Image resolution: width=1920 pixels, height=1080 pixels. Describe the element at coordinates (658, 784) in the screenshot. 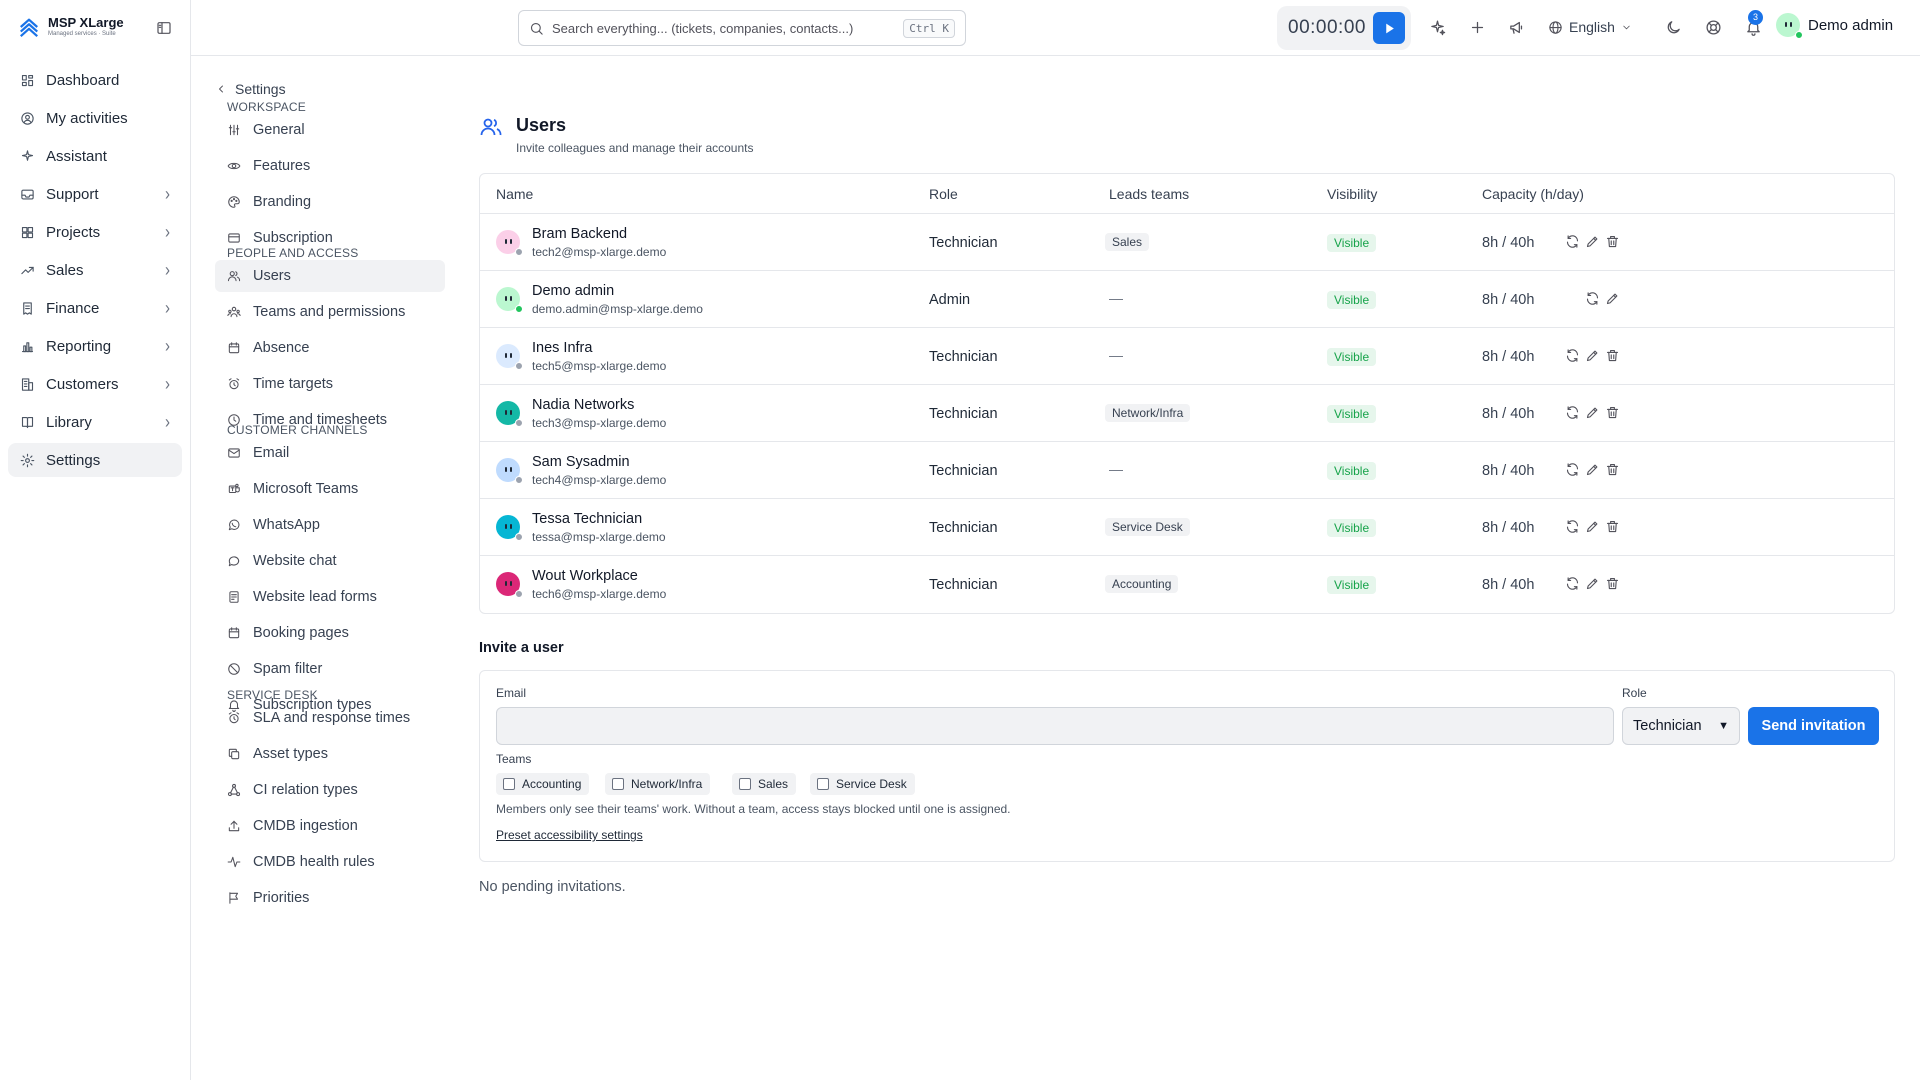

I see `team-checkbox-network-infra: Network/Infra` at that location.